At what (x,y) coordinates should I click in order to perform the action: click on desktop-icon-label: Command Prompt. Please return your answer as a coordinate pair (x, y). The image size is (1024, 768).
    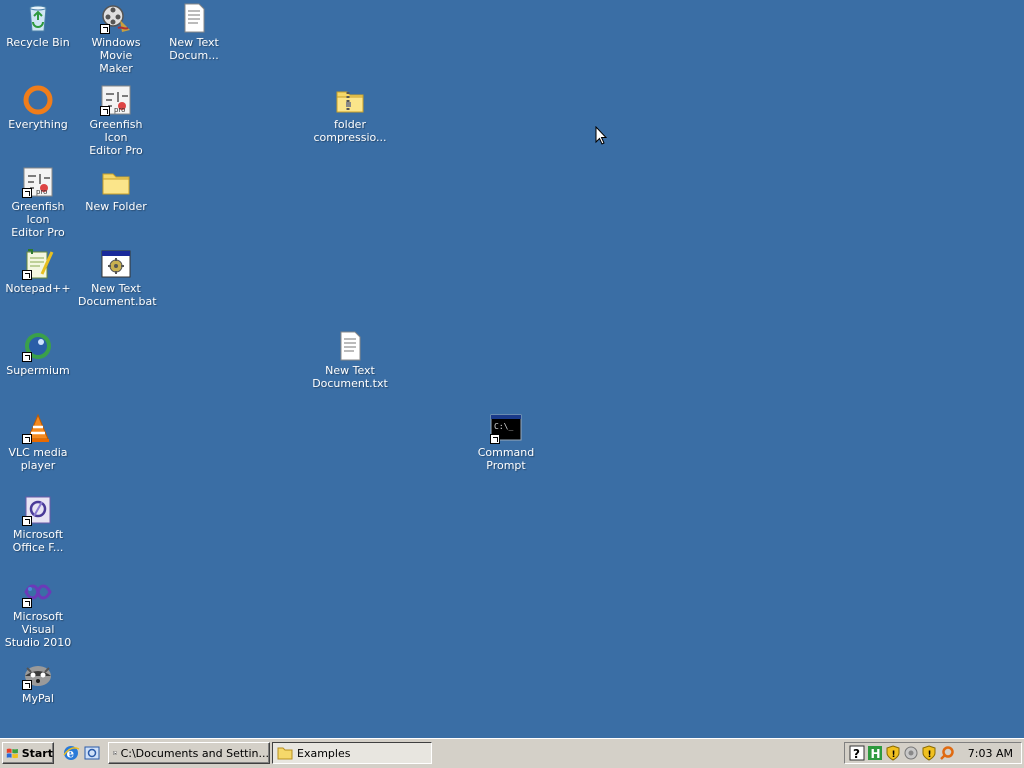
    Looking at the image, I should click on (506, 459).